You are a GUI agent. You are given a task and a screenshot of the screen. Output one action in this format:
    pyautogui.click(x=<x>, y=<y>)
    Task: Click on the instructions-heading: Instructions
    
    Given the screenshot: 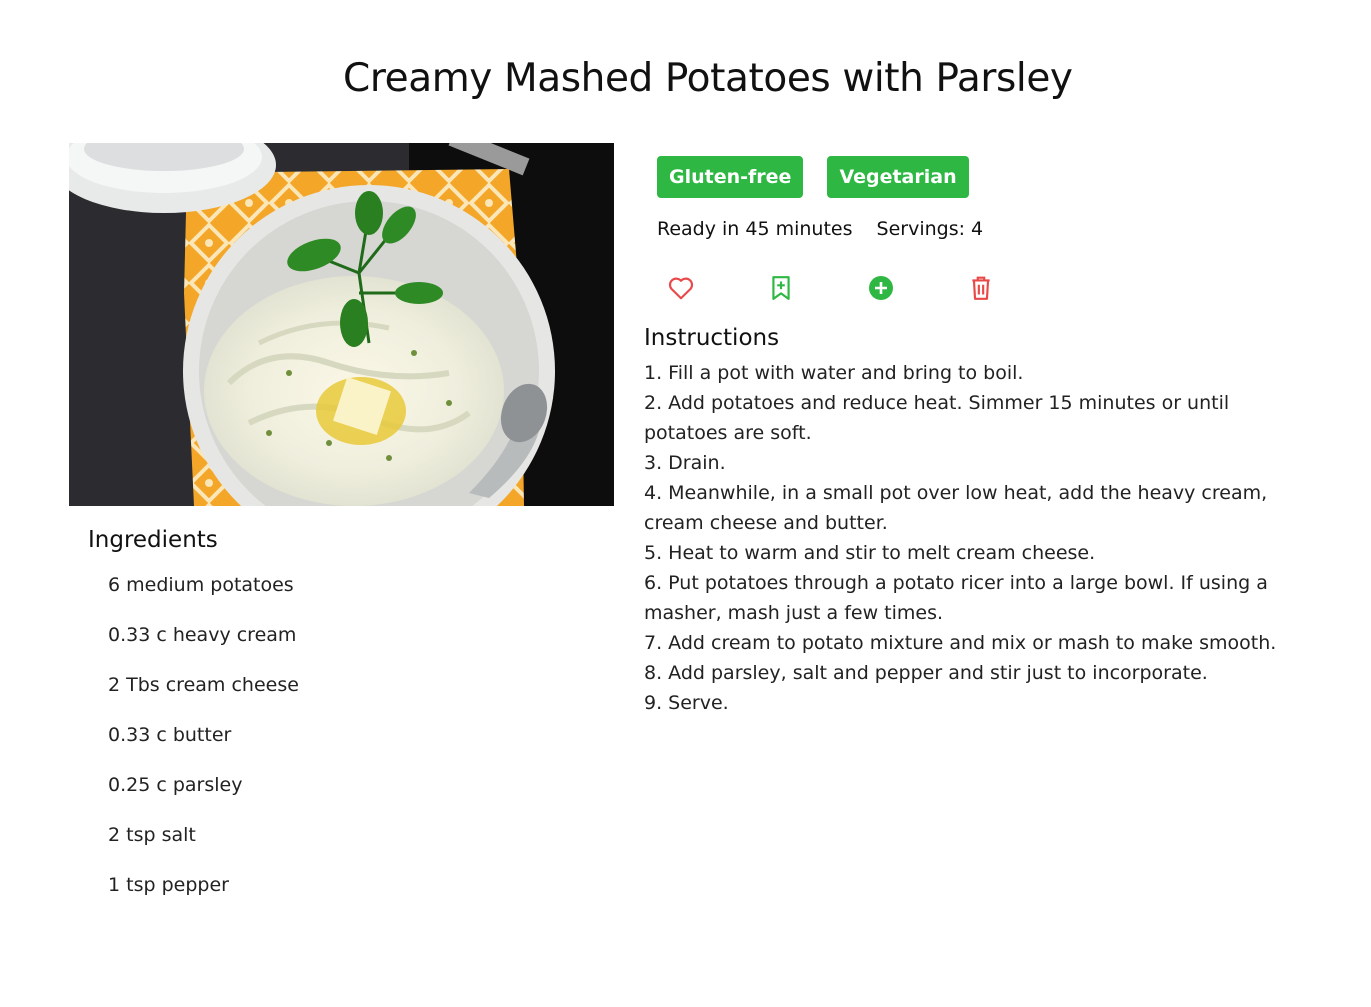 What is the action you would take?
    pyautogui.click(x=712, y=338)
    